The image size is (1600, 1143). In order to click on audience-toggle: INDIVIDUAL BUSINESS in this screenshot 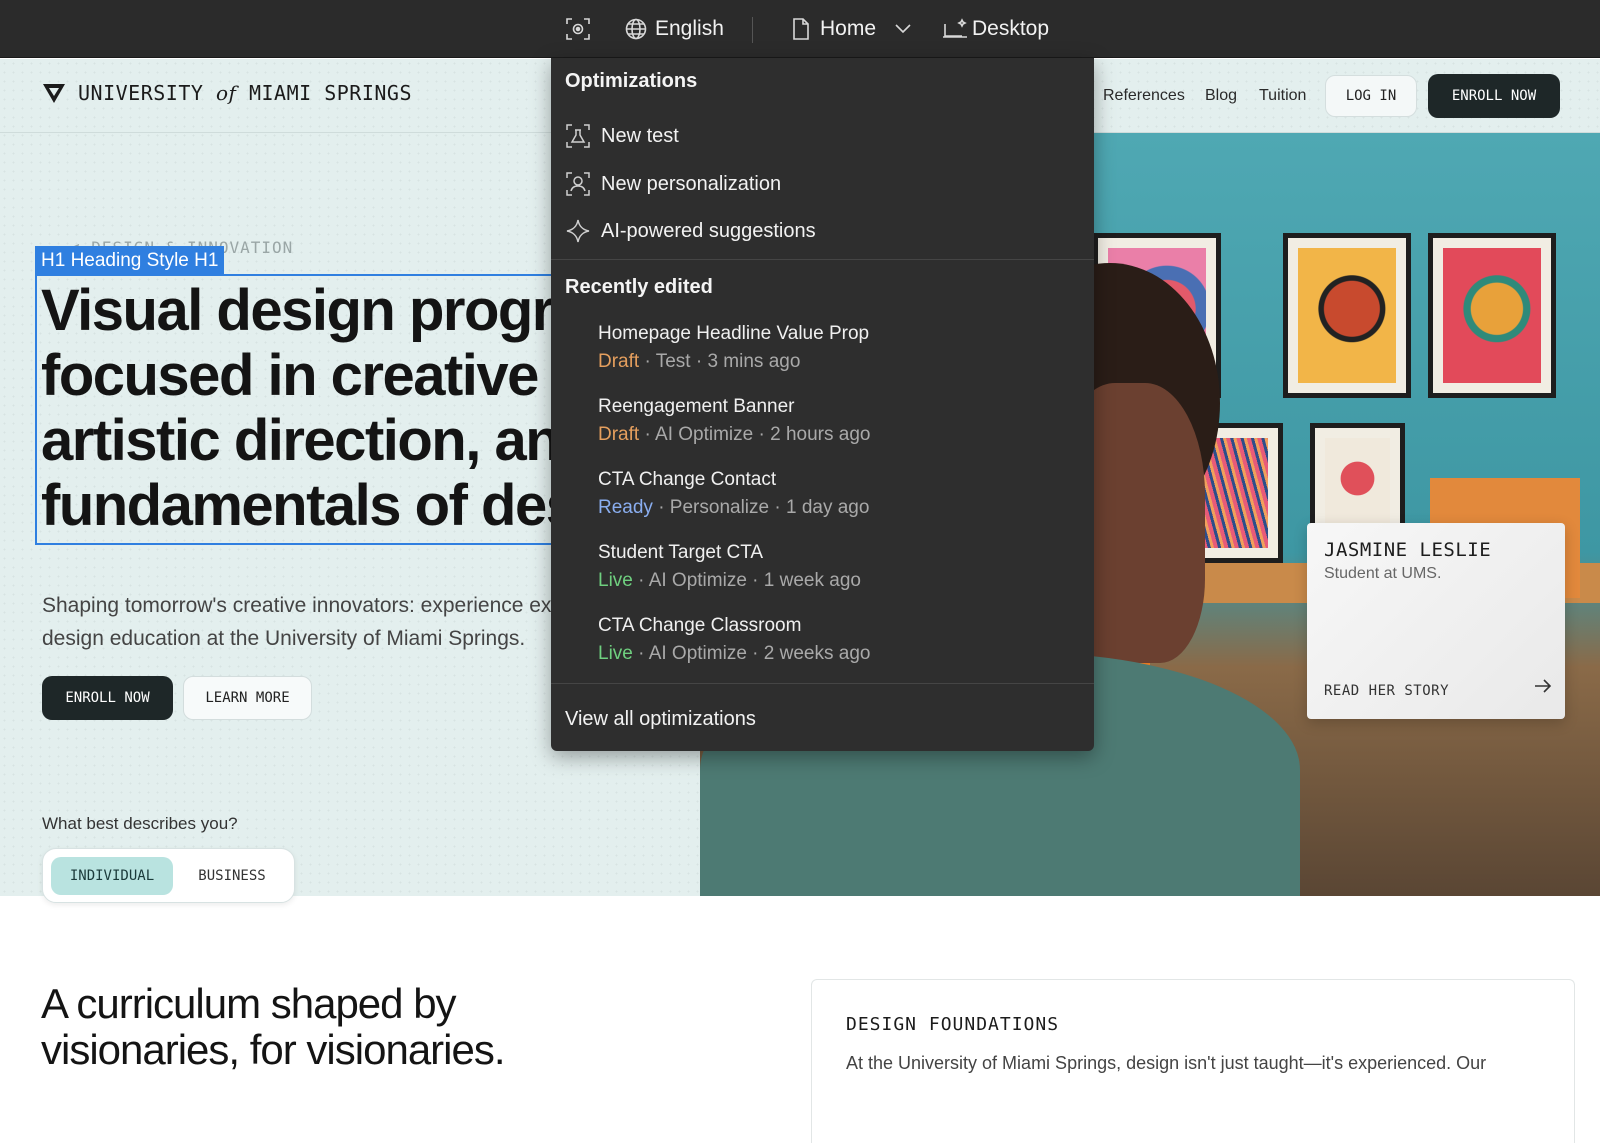, I will do `click(168, 875)`.